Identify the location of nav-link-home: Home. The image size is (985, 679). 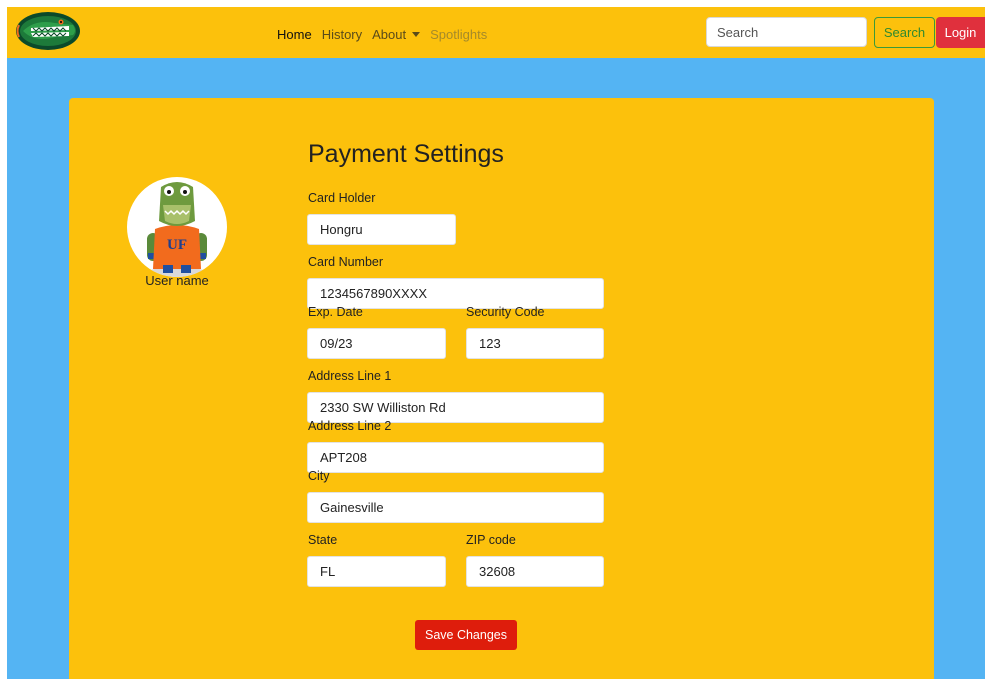
(294, 34).